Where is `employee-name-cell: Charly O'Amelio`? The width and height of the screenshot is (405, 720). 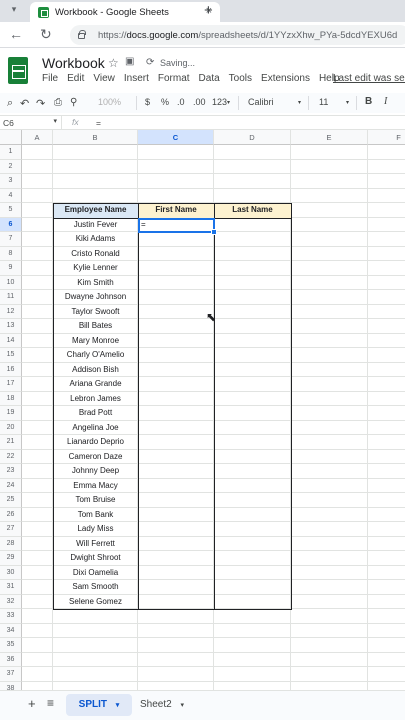 employee-name-cell: Charly O'Amelio is located at coordinates (95, 355).